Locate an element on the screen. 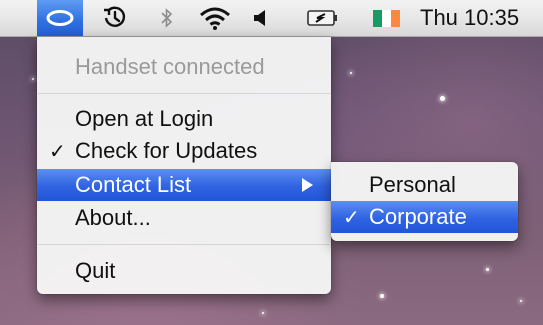 This screenshot has width=543, height=325. clock-item: Thu 10:35 is located at coordinates (481, 18).